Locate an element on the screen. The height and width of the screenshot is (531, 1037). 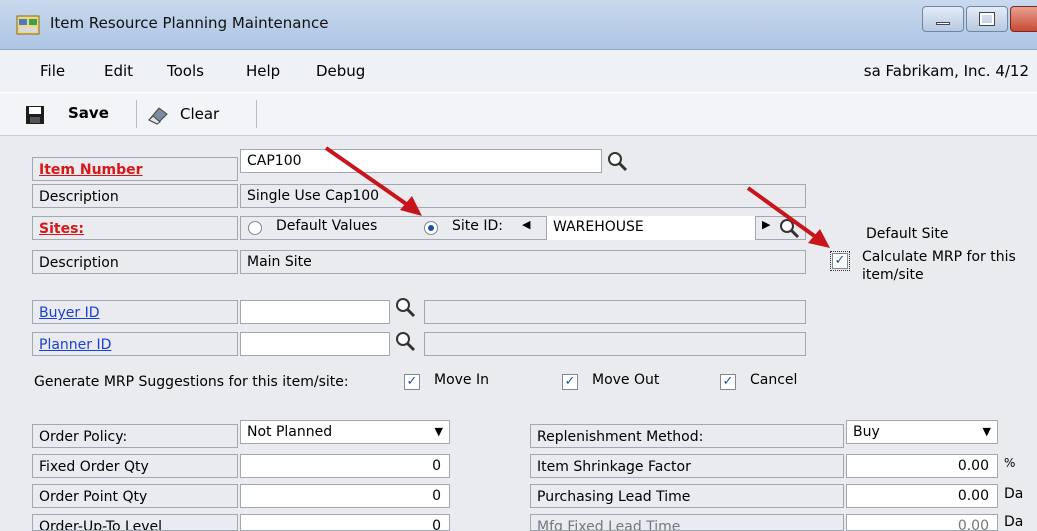
maximize-button is located at coordinates (987, 19).